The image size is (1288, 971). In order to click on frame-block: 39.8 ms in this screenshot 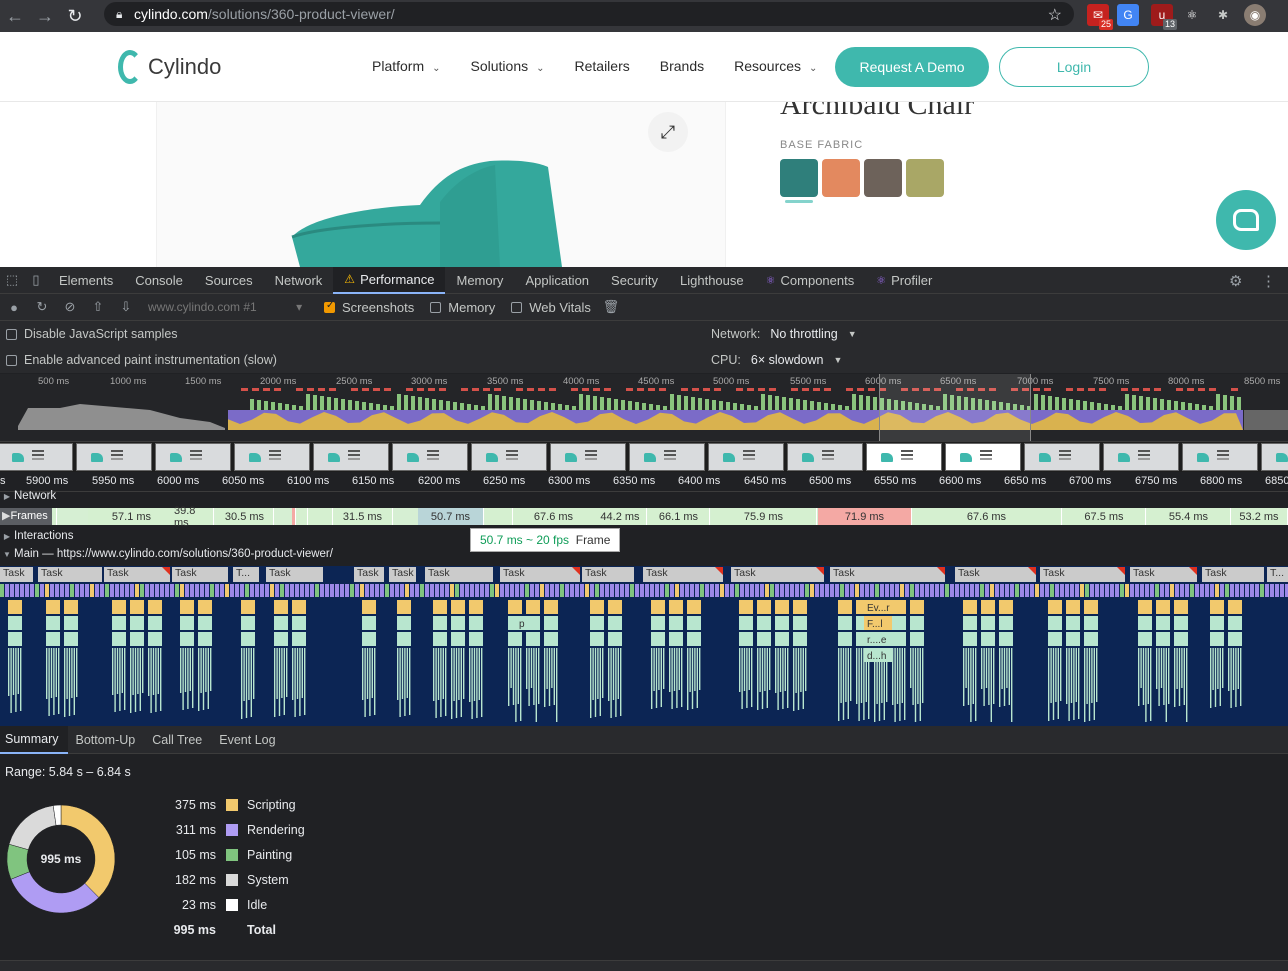, I will do `click(194, 517)`.